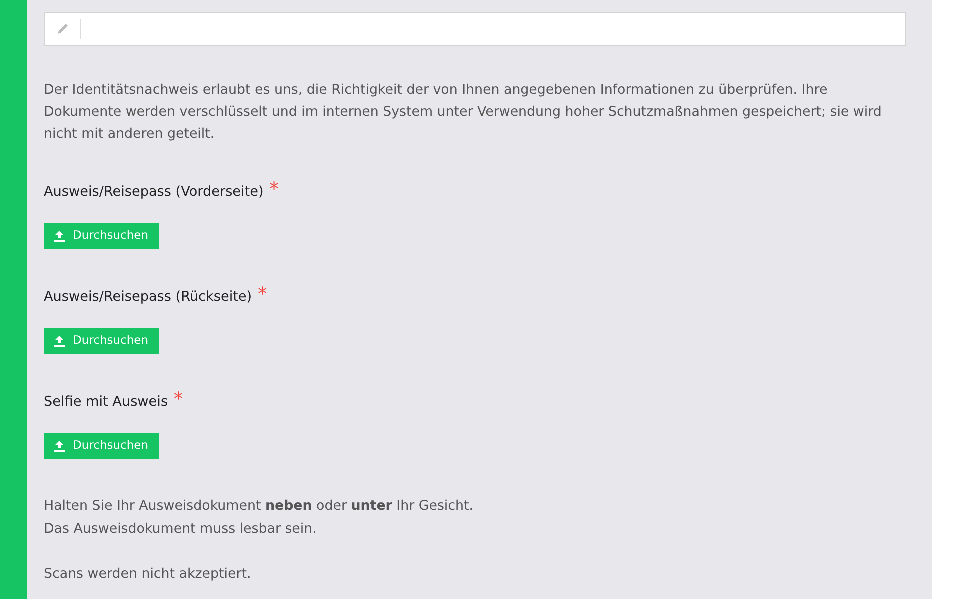  Describe the element at coordinates (63, 29) in the screenshot. I see `pencil-icon` at that location.